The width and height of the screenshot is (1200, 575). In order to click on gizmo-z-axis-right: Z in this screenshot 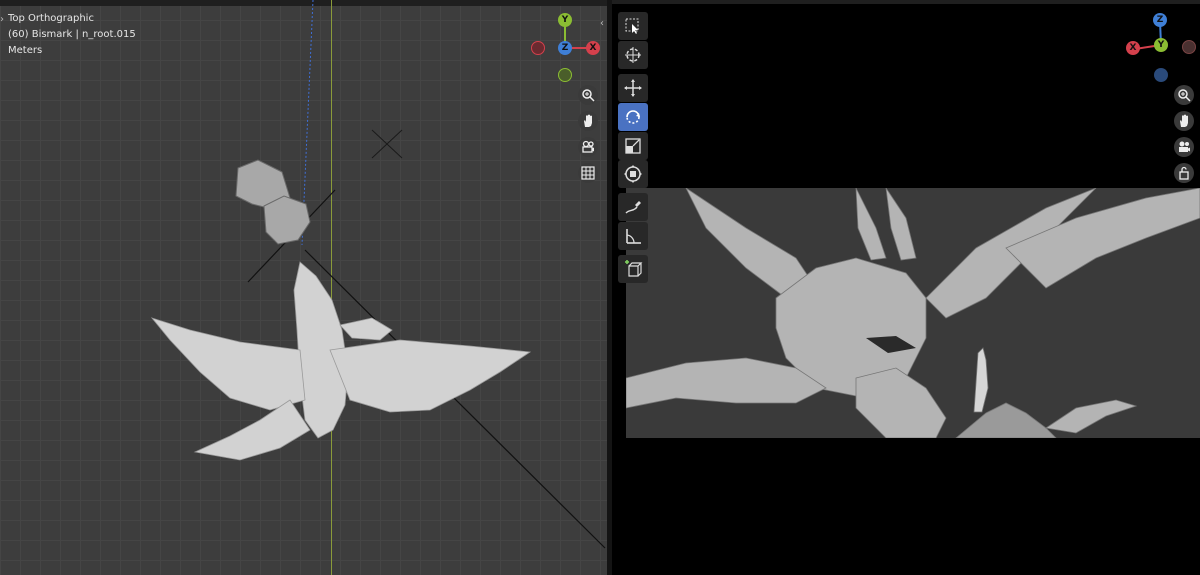, I will do `click(1160, 20)`.